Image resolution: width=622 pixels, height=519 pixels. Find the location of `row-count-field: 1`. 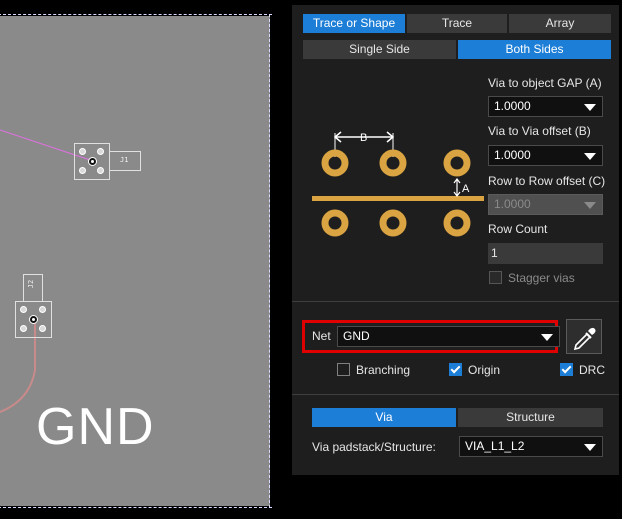

row-count-field: 1 is located at coordinates (545, 253).